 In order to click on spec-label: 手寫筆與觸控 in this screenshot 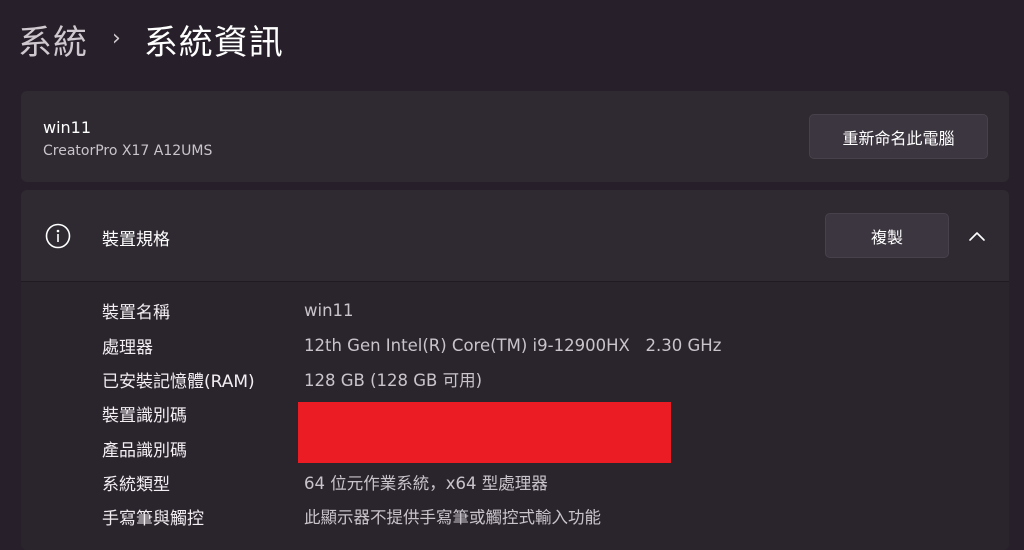, I will do `click(153, 518)`.